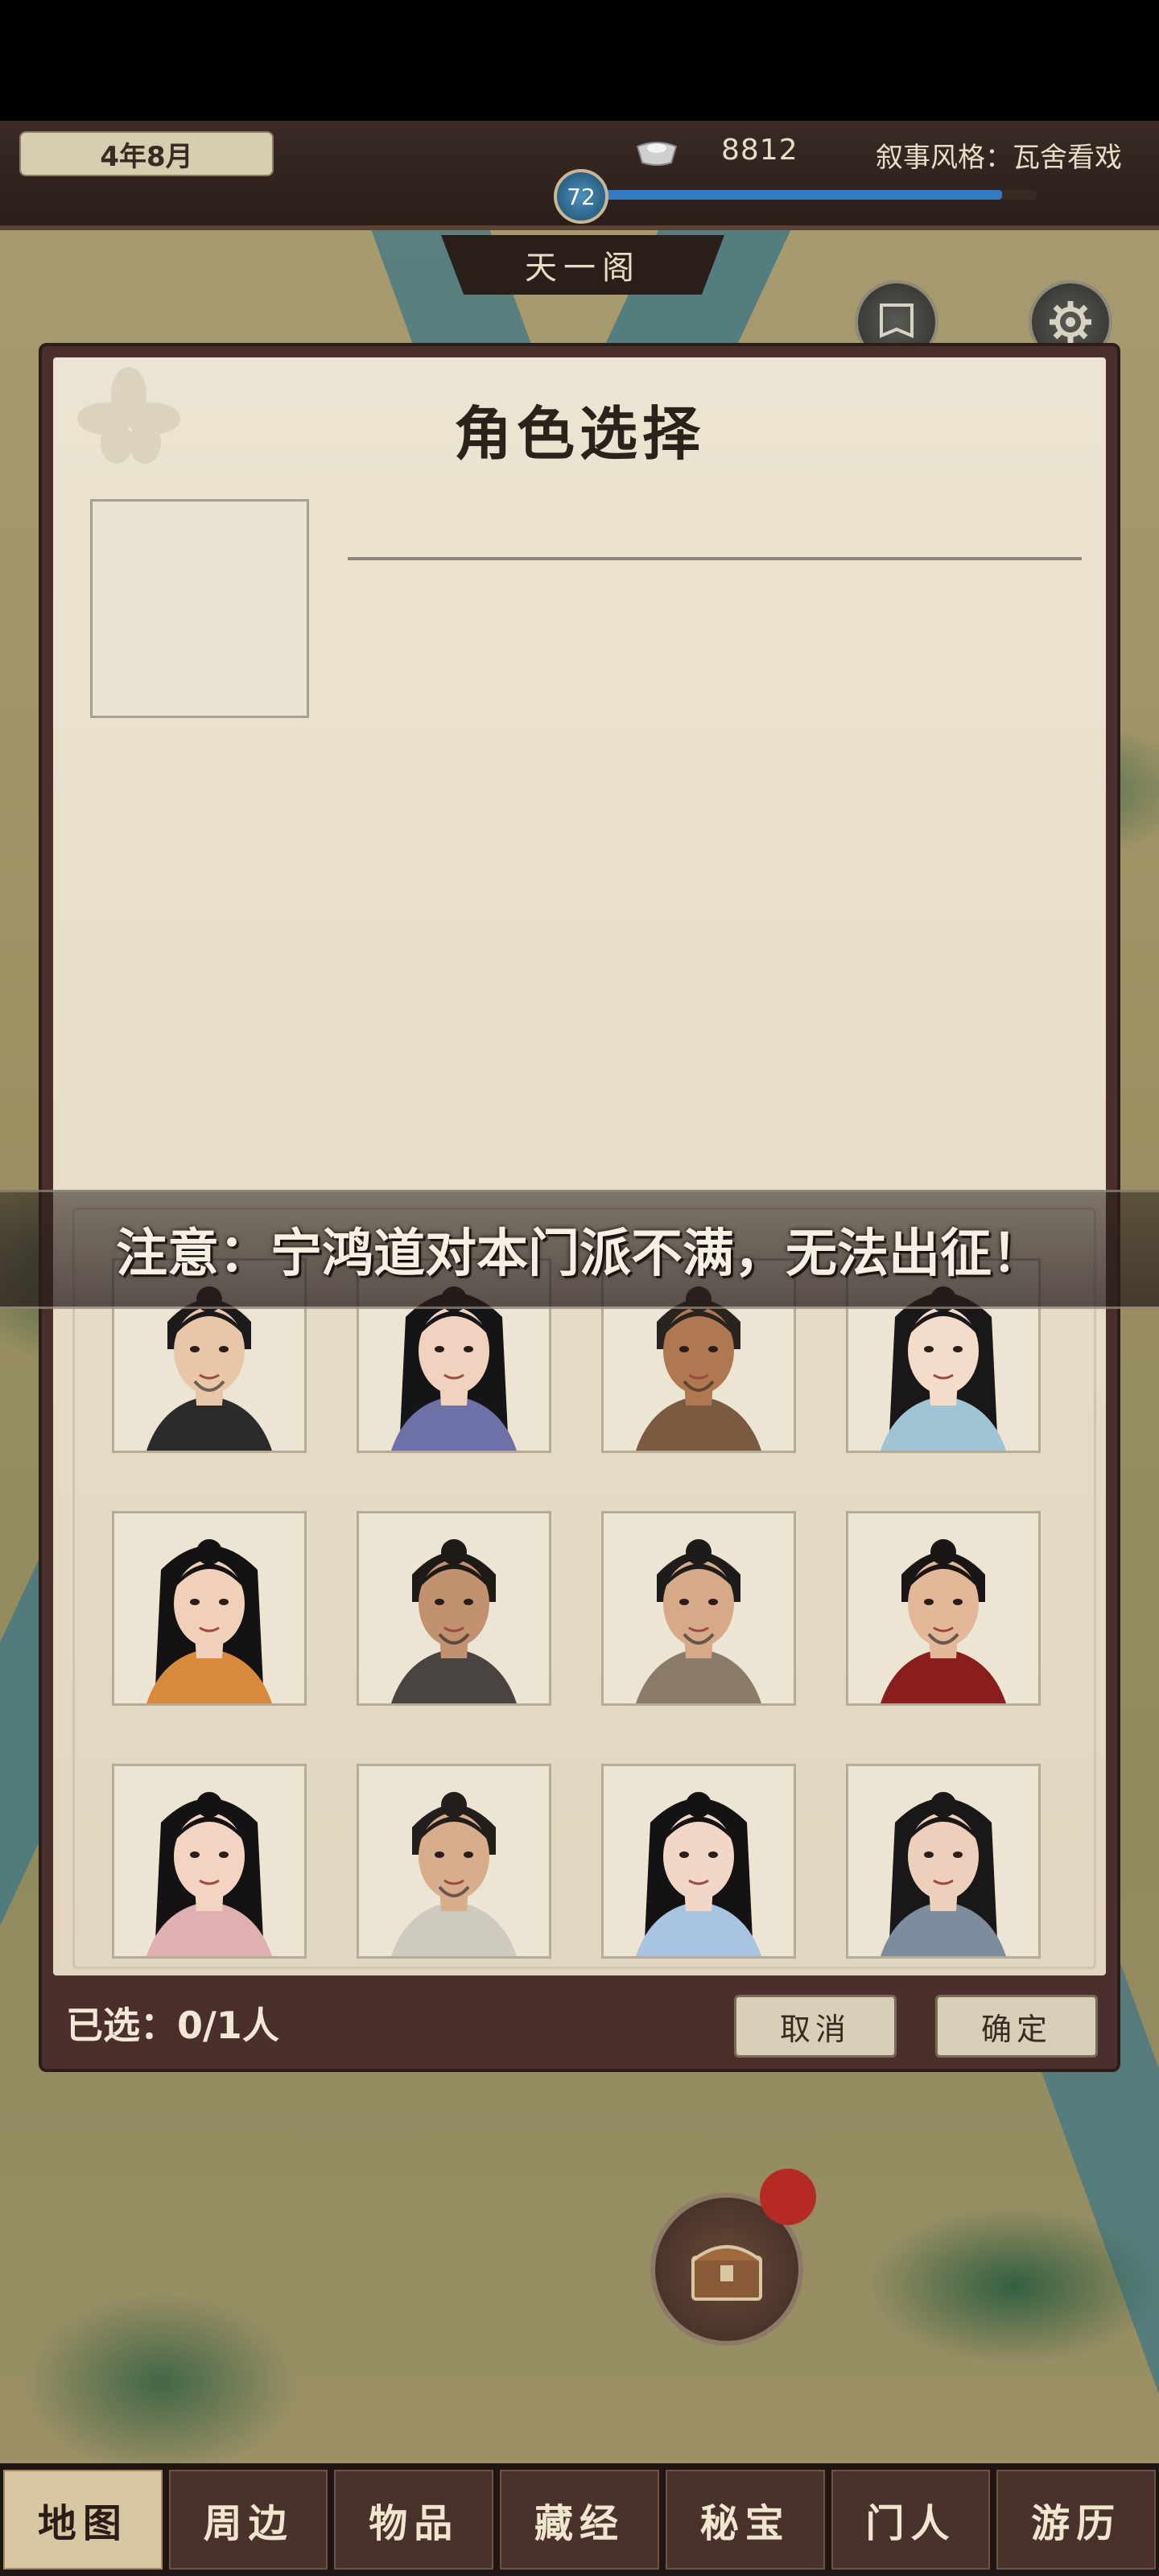  What do you see at coordinates (1070, 322) in the screenshot?
I see `gear-icon` at bounding box center [1070, 322].